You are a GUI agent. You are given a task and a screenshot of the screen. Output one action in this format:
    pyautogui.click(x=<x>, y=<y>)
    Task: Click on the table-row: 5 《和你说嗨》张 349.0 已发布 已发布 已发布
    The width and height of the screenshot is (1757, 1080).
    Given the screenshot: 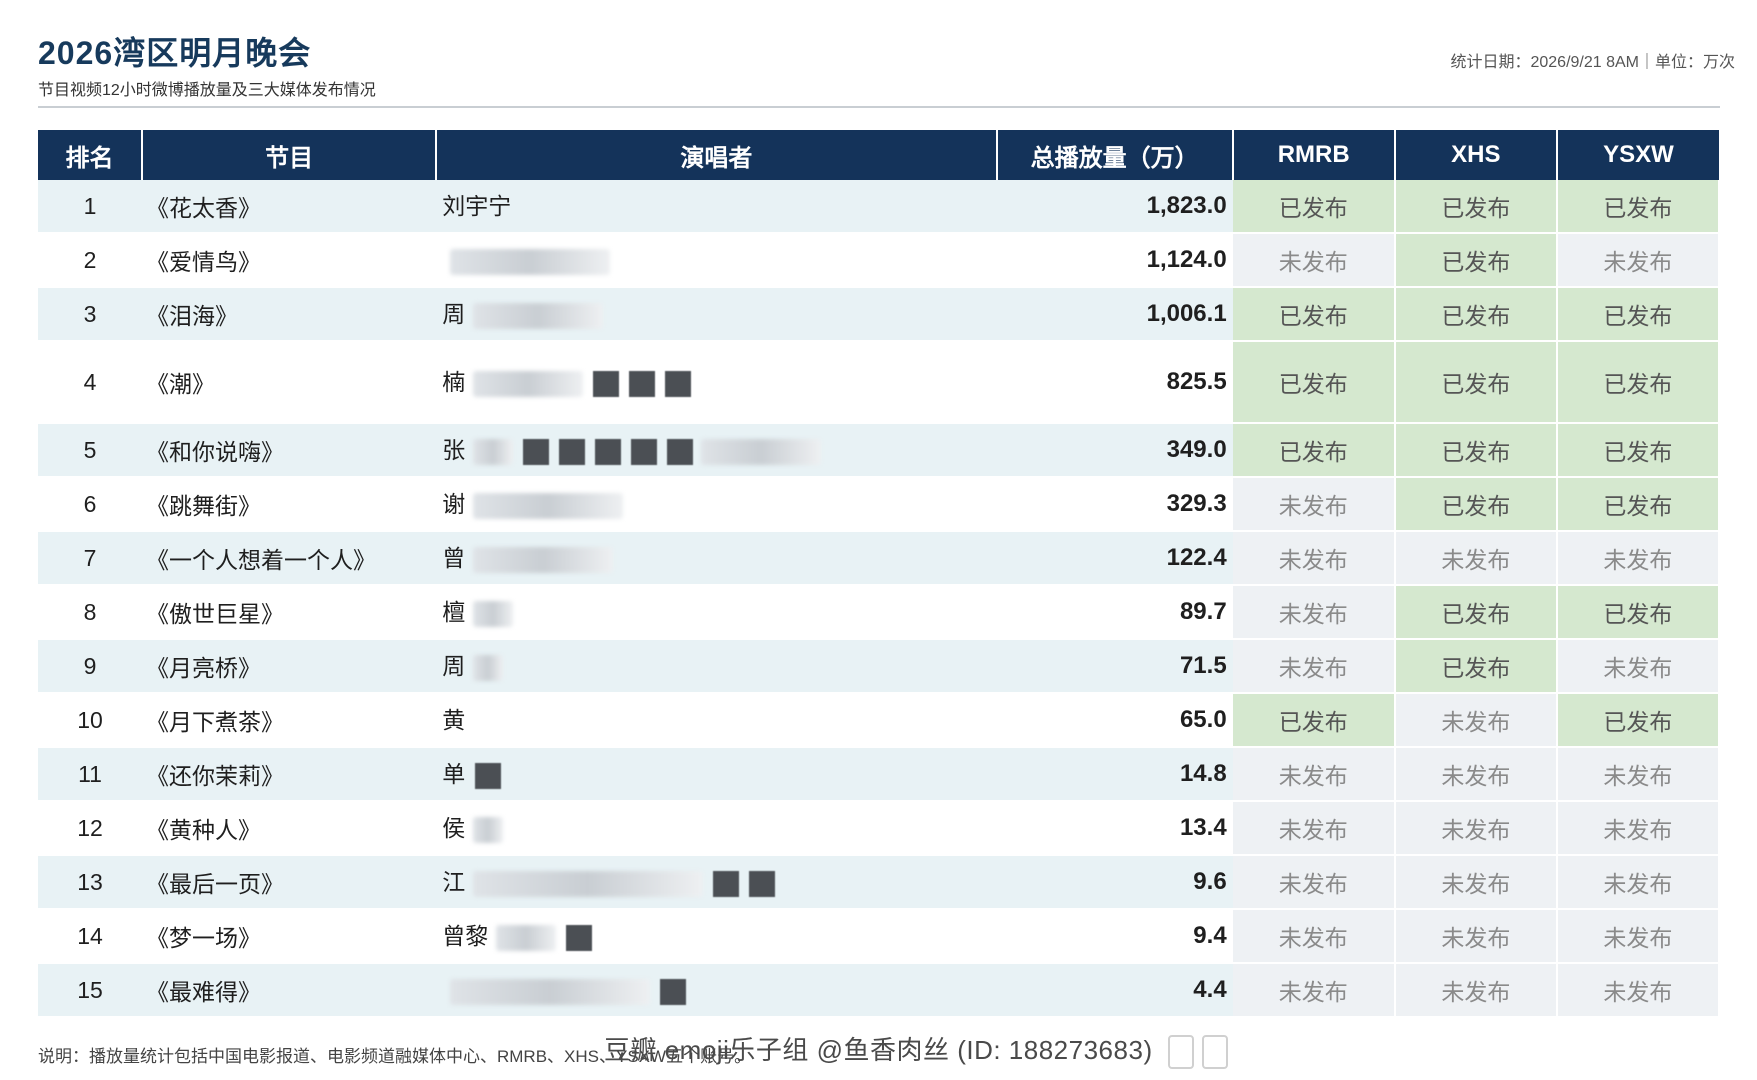 What is the action you would take?
    pyautogui.click(x=879, y=450)
    